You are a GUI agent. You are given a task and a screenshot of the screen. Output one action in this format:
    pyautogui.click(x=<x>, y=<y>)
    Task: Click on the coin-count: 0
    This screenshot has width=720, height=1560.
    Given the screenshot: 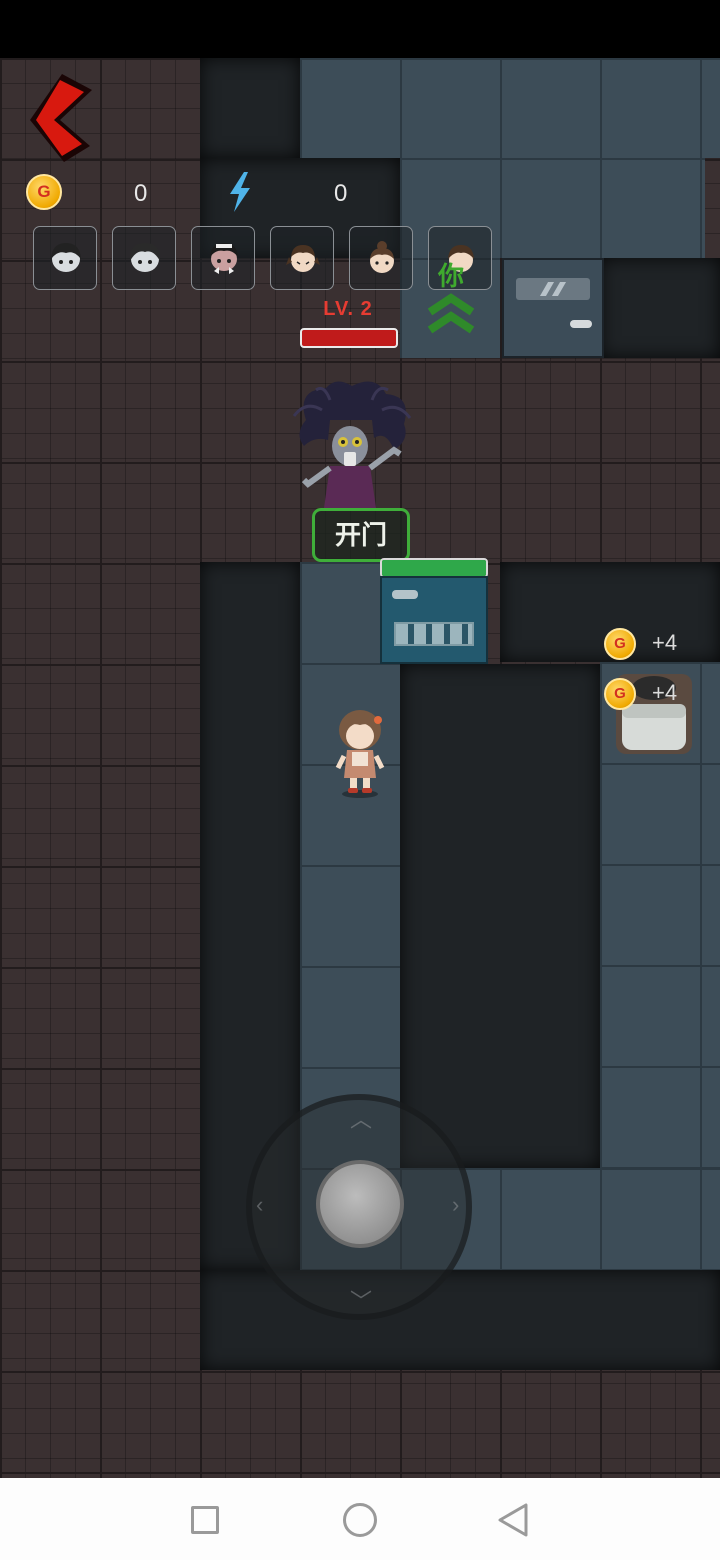 What is the action you would take?
    pyautogui.click(x=141, y=193)
    